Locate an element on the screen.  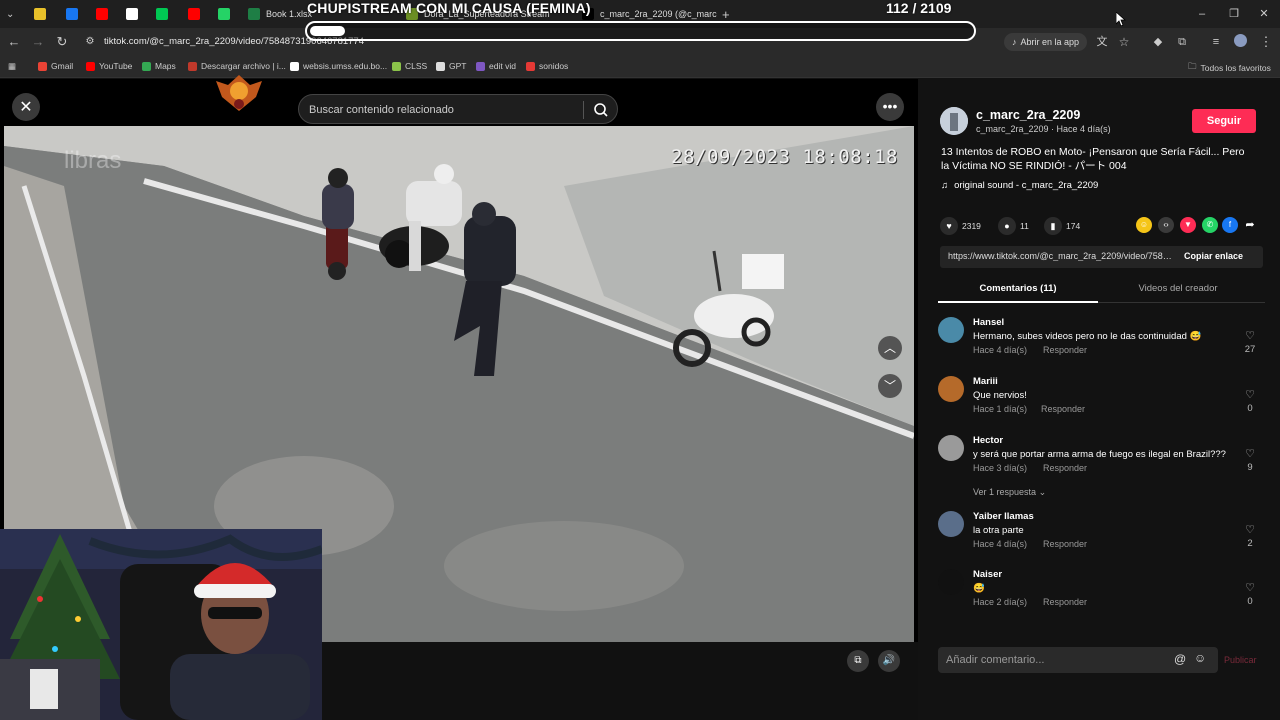
tab-comments: Comentarios (11) is located at coordinates (1018, 288).